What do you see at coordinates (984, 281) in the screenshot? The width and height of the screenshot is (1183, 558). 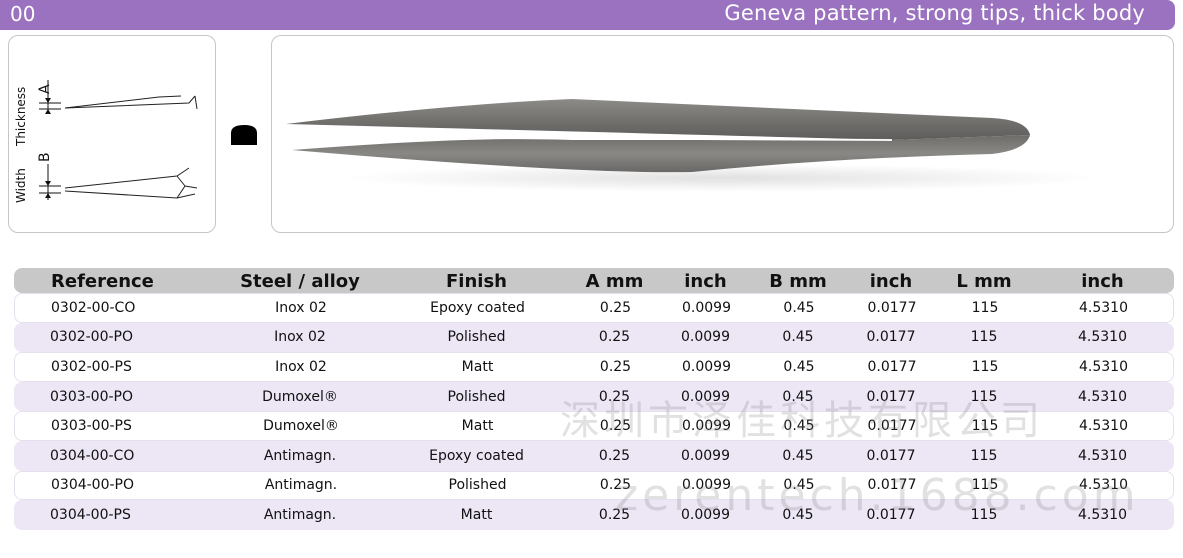 I see `col-header-l-mm: L mm` at bounding box center [984, 281].